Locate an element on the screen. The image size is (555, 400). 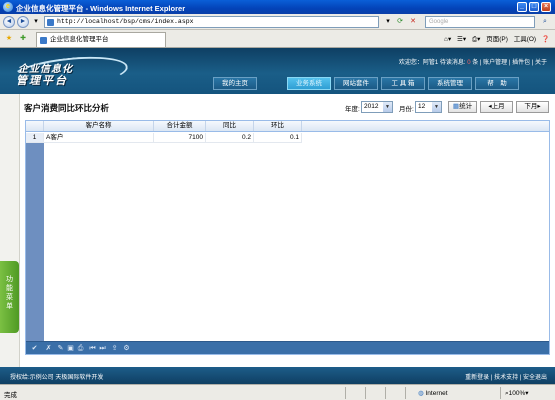
grid-rownum-gutter is located at coordinates (35, 242).